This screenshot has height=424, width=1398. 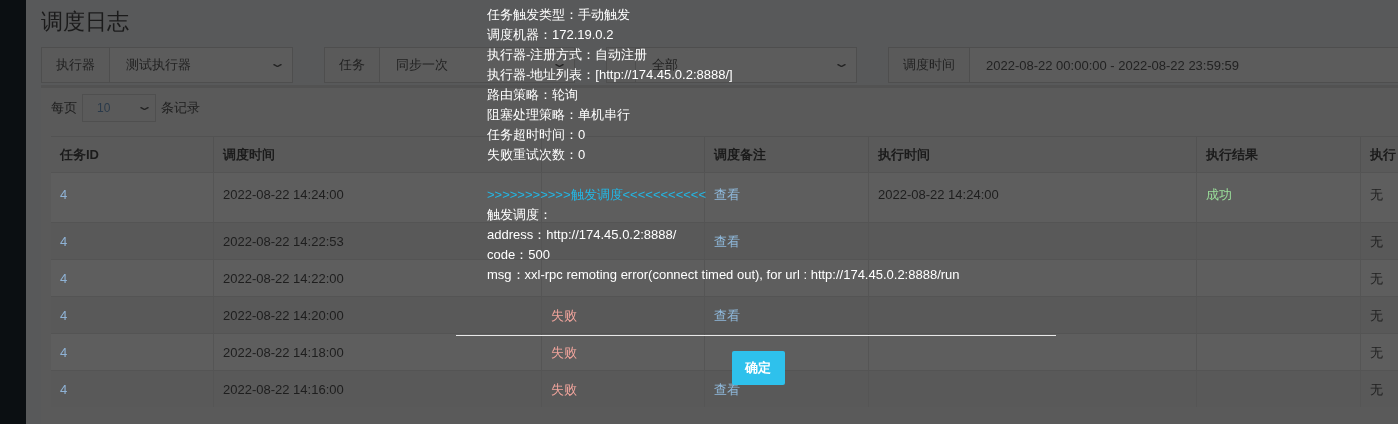 I want to click on log-line: 任务触发类型：手动触发, so click(x=558, y=14).